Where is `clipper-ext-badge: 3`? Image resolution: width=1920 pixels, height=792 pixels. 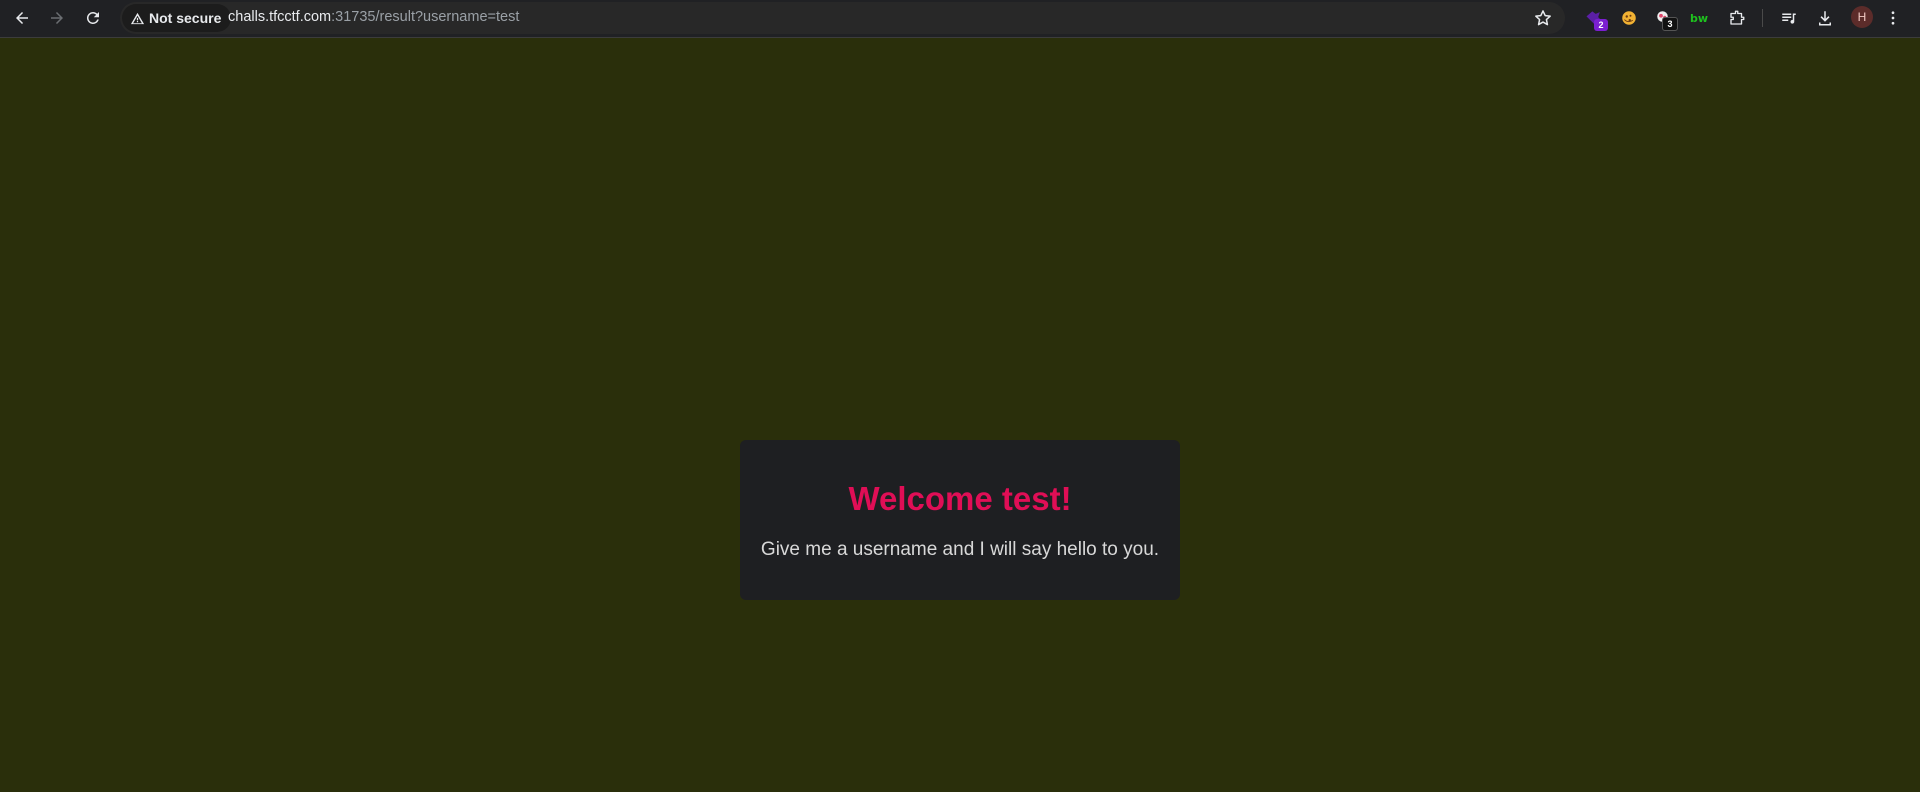 clipper-ext-badge: 3 is located at coordinates (1670, 24).